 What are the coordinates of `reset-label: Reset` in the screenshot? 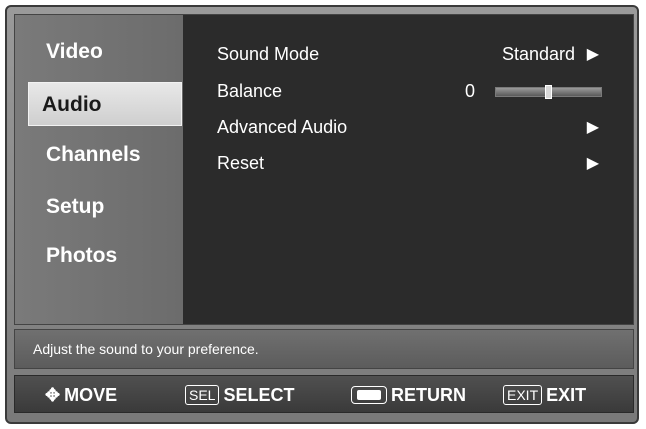 It's located at (241, 163).